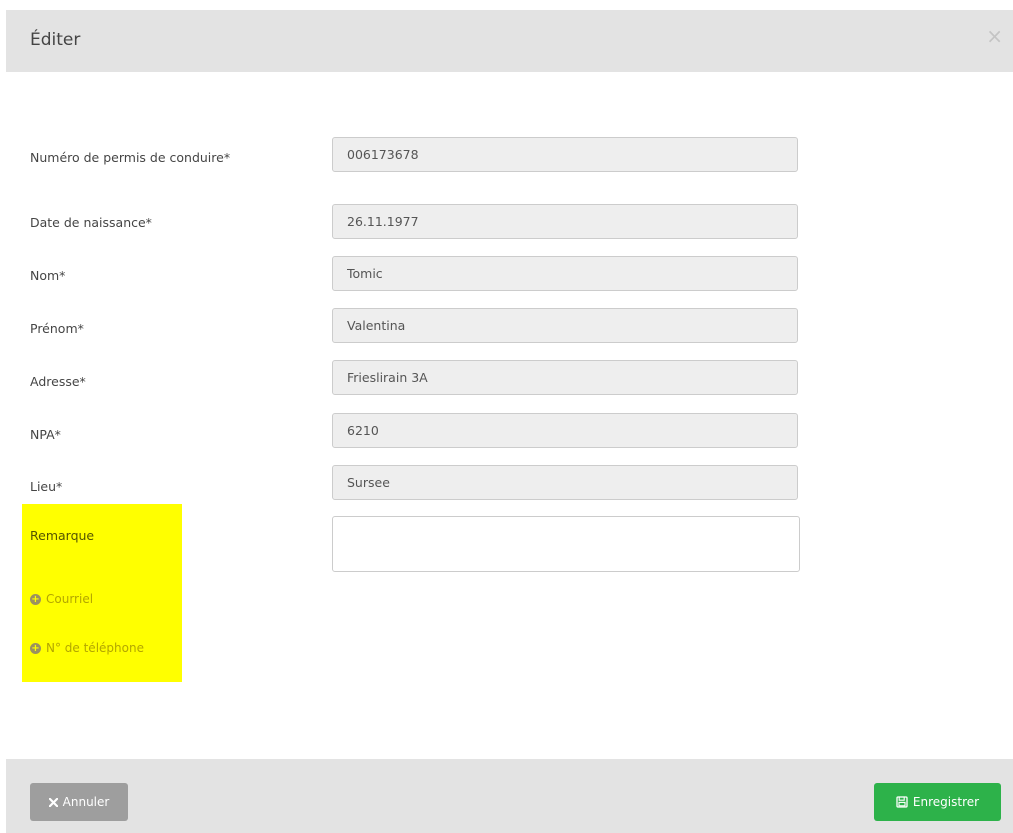 The image size is (1013, 833). I want to click on city-field, so click(565, 482).